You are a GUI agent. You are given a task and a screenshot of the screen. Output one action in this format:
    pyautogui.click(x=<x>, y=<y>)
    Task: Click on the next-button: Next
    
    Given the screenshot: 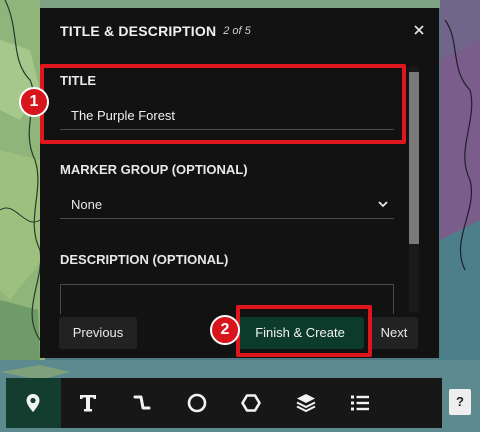 What is the action you would take?
    pyautogui.click(x=394, y=333)
    